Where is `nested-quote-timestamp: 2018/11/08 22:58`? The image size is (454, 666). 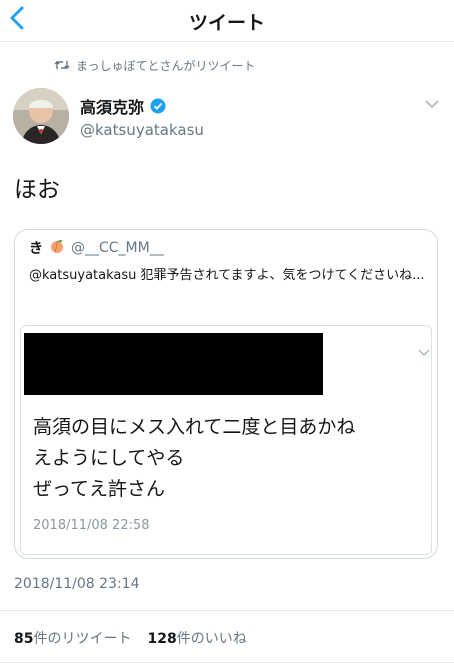
nested-quote-timestamp: 2018/11/08 22:58 is located at coordinates (91, 525).